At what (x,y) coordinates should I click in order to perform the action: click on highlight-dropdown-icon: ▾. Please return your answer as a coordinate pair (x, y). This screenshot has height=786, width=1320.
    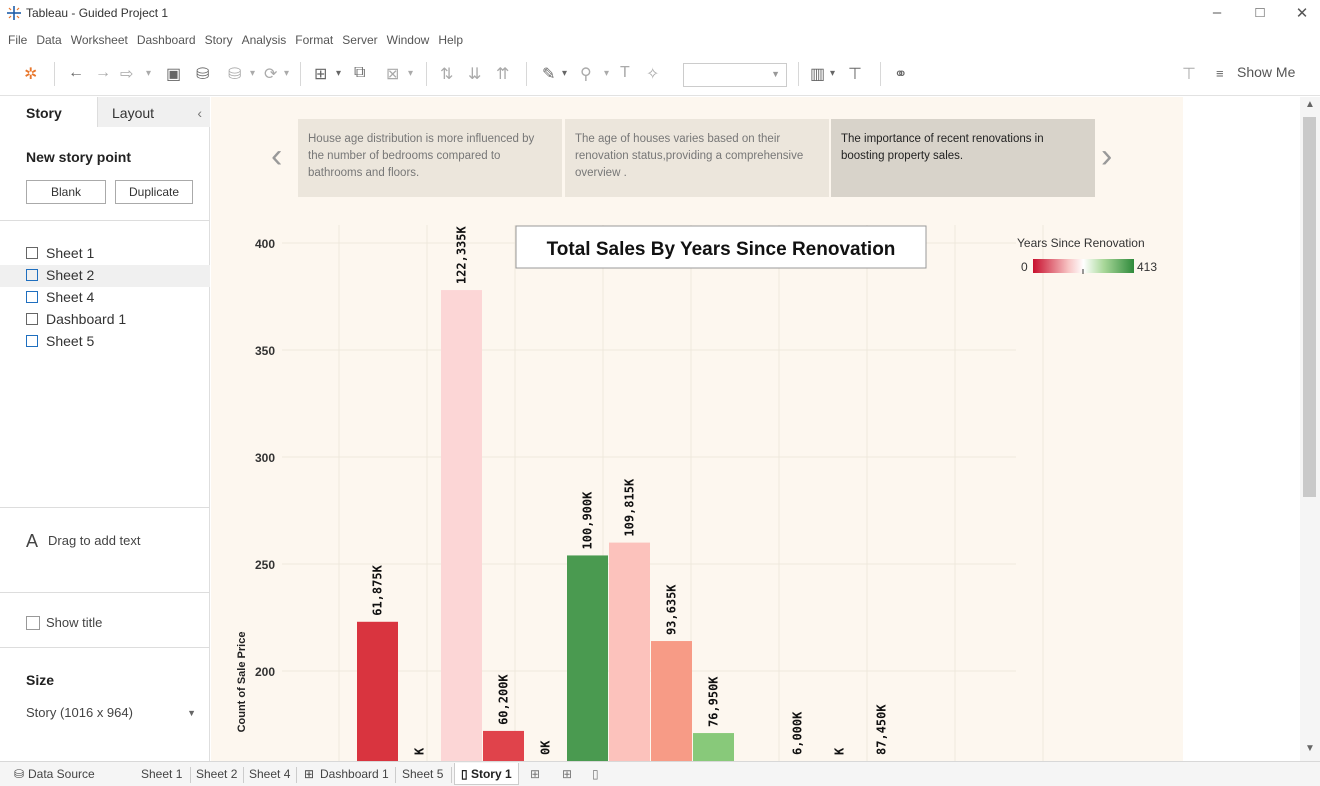
    Looking at the image, I should click on (564, 73).